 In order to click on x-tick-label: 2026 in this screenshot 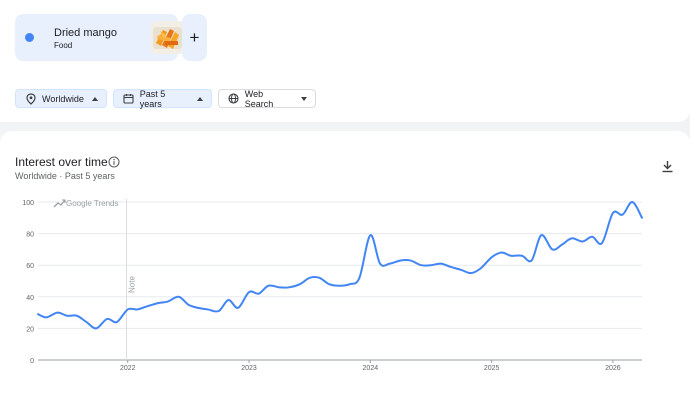, I will do `click(613, 368)`.